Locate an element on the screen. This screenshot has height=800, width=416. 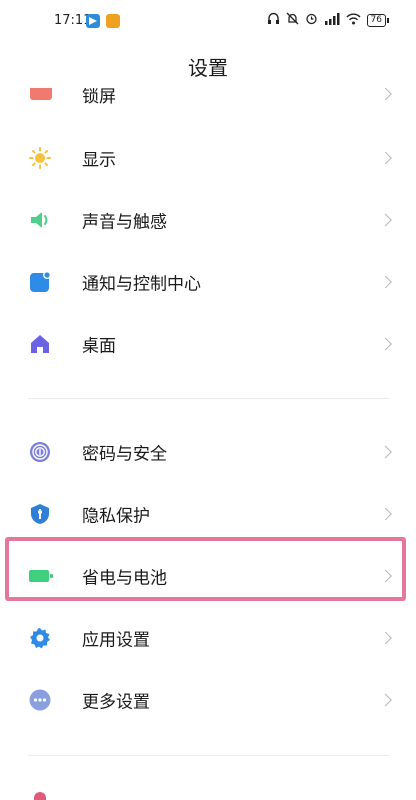
settings-item-label: 桌面 is located at coordinates (99, 346).